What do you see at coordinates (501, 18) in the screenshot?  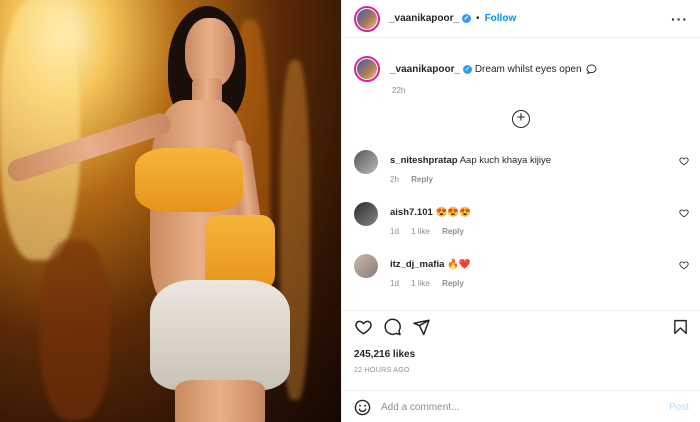 I see `follow-button: Follow` at bounding box center [501, 18].